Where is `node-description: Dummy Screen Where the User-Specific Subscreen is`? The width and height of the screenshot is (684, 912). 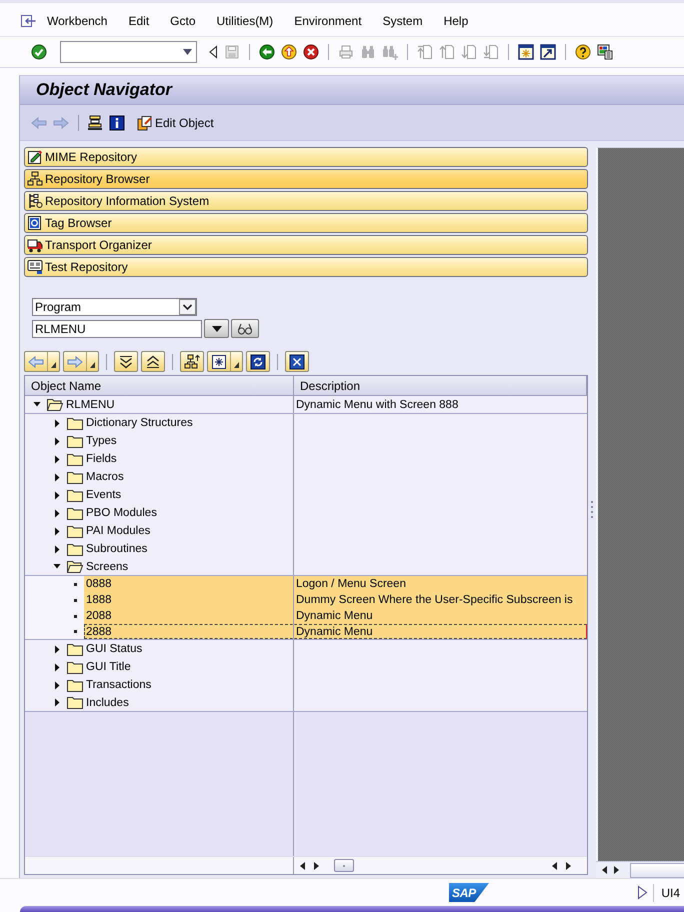
node-description: Dummy Screen Where the User-Specific Subscreen is is located at coordinates (440, 600).